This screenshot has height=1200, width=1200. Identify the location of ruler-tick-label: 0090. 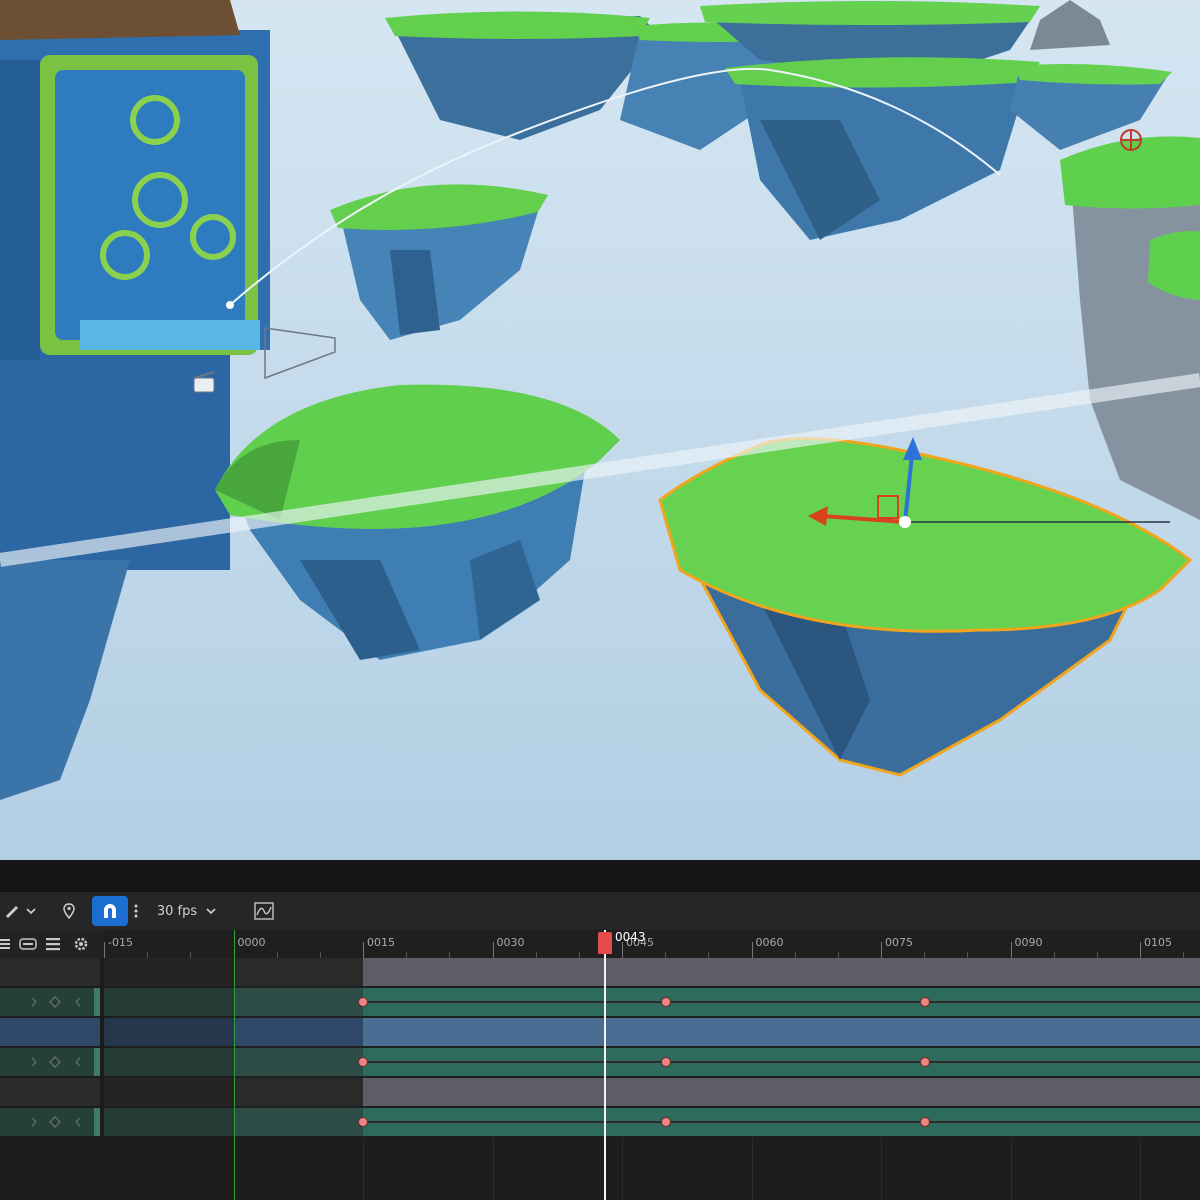
(1028, 942).